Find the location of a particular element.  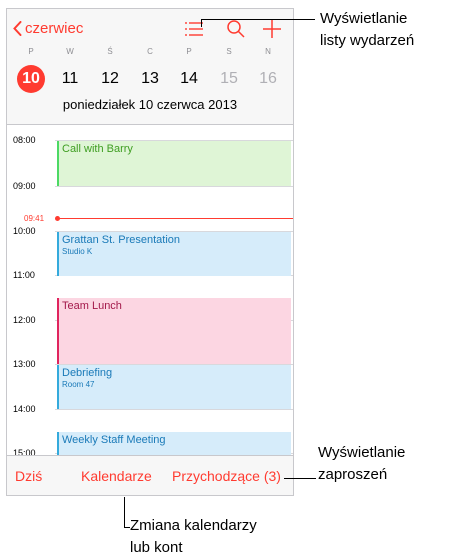

selected-date: poniedziałek 10 czerwca 2013 is located at coordinates (150, 104).